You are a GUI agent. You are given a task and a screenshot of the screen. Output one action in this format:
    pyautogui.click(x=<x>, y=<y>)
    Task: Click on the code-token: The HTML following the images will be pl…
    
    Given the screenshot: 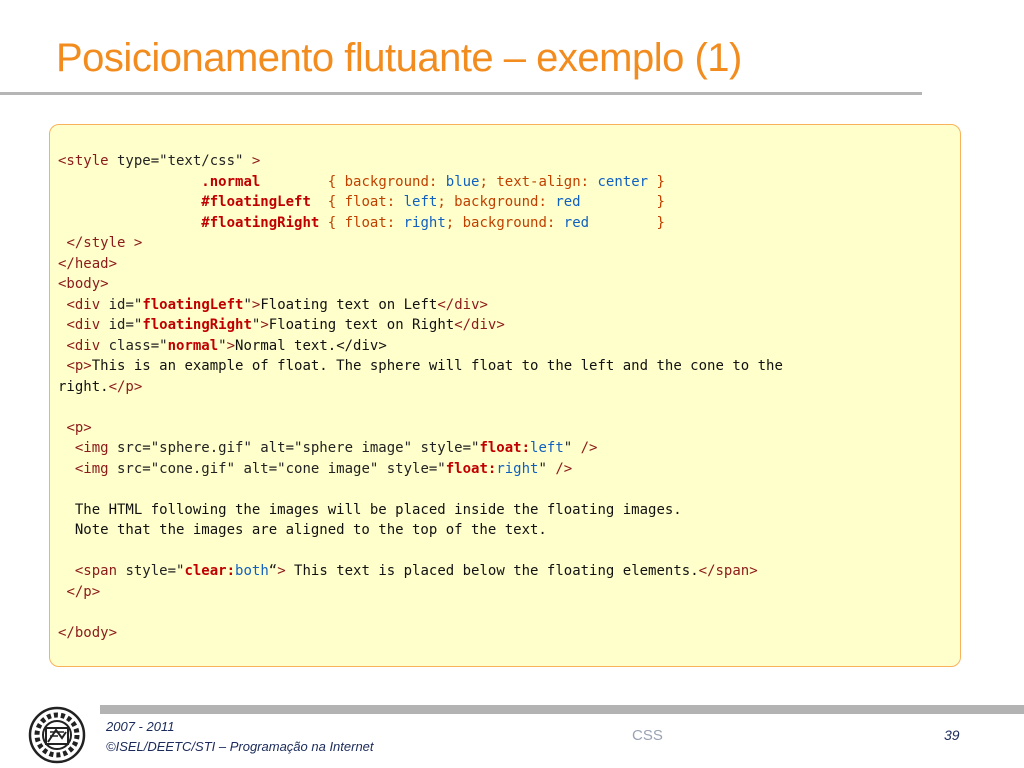 What is the action you would take?
    pyautogui.click(x=370, y=509)
    